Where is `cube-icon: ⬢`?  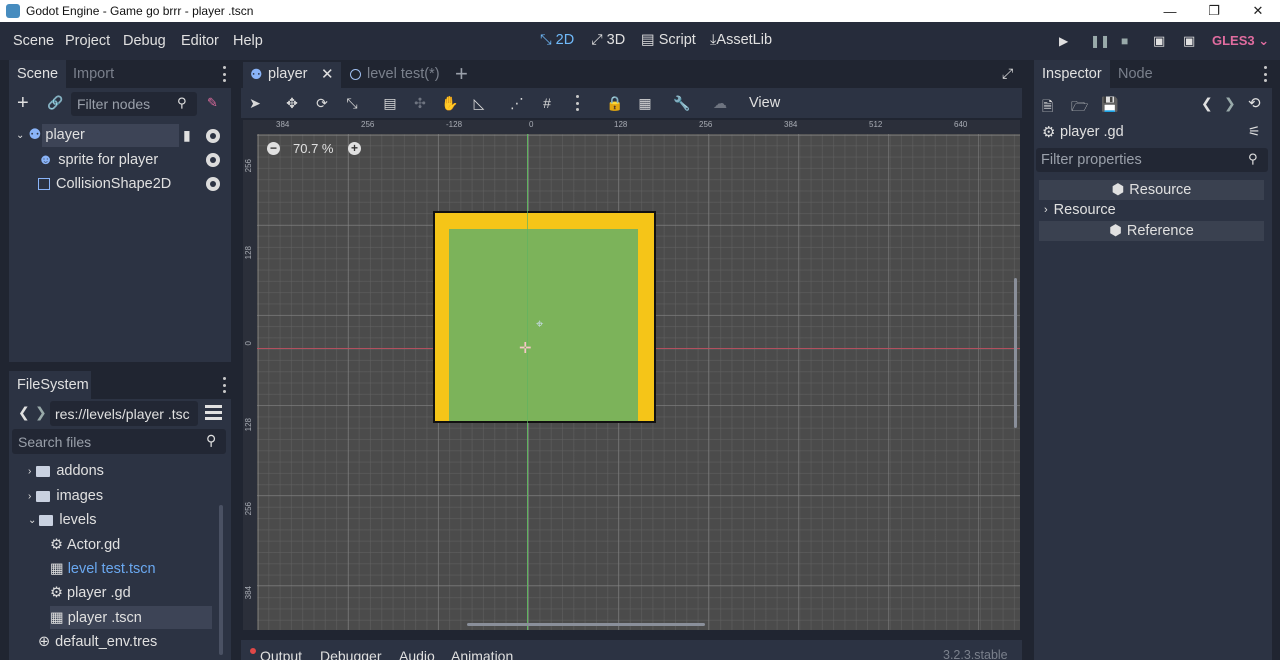
cube-icon: ⬢ is located at coordinates (1115, 231).